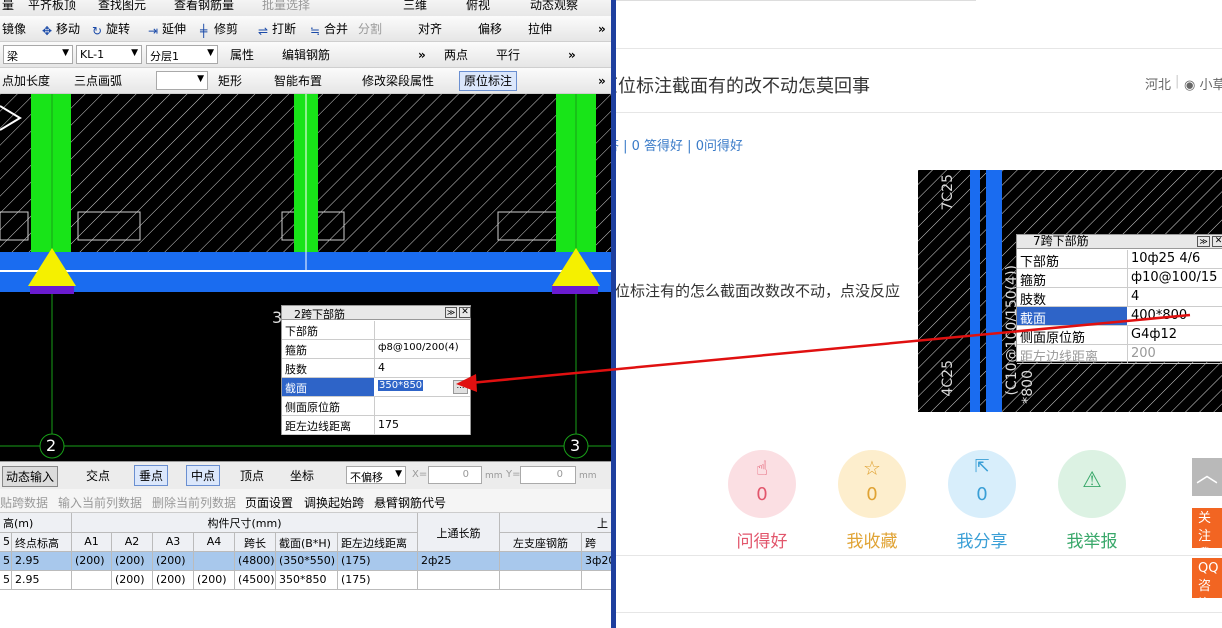 The width and height of the screenshot is (1222, 628). Describe the element at coordinates (410, 502) in the screenshot. I see `table-menu-item: 悬臂钢筋代号` at that location.